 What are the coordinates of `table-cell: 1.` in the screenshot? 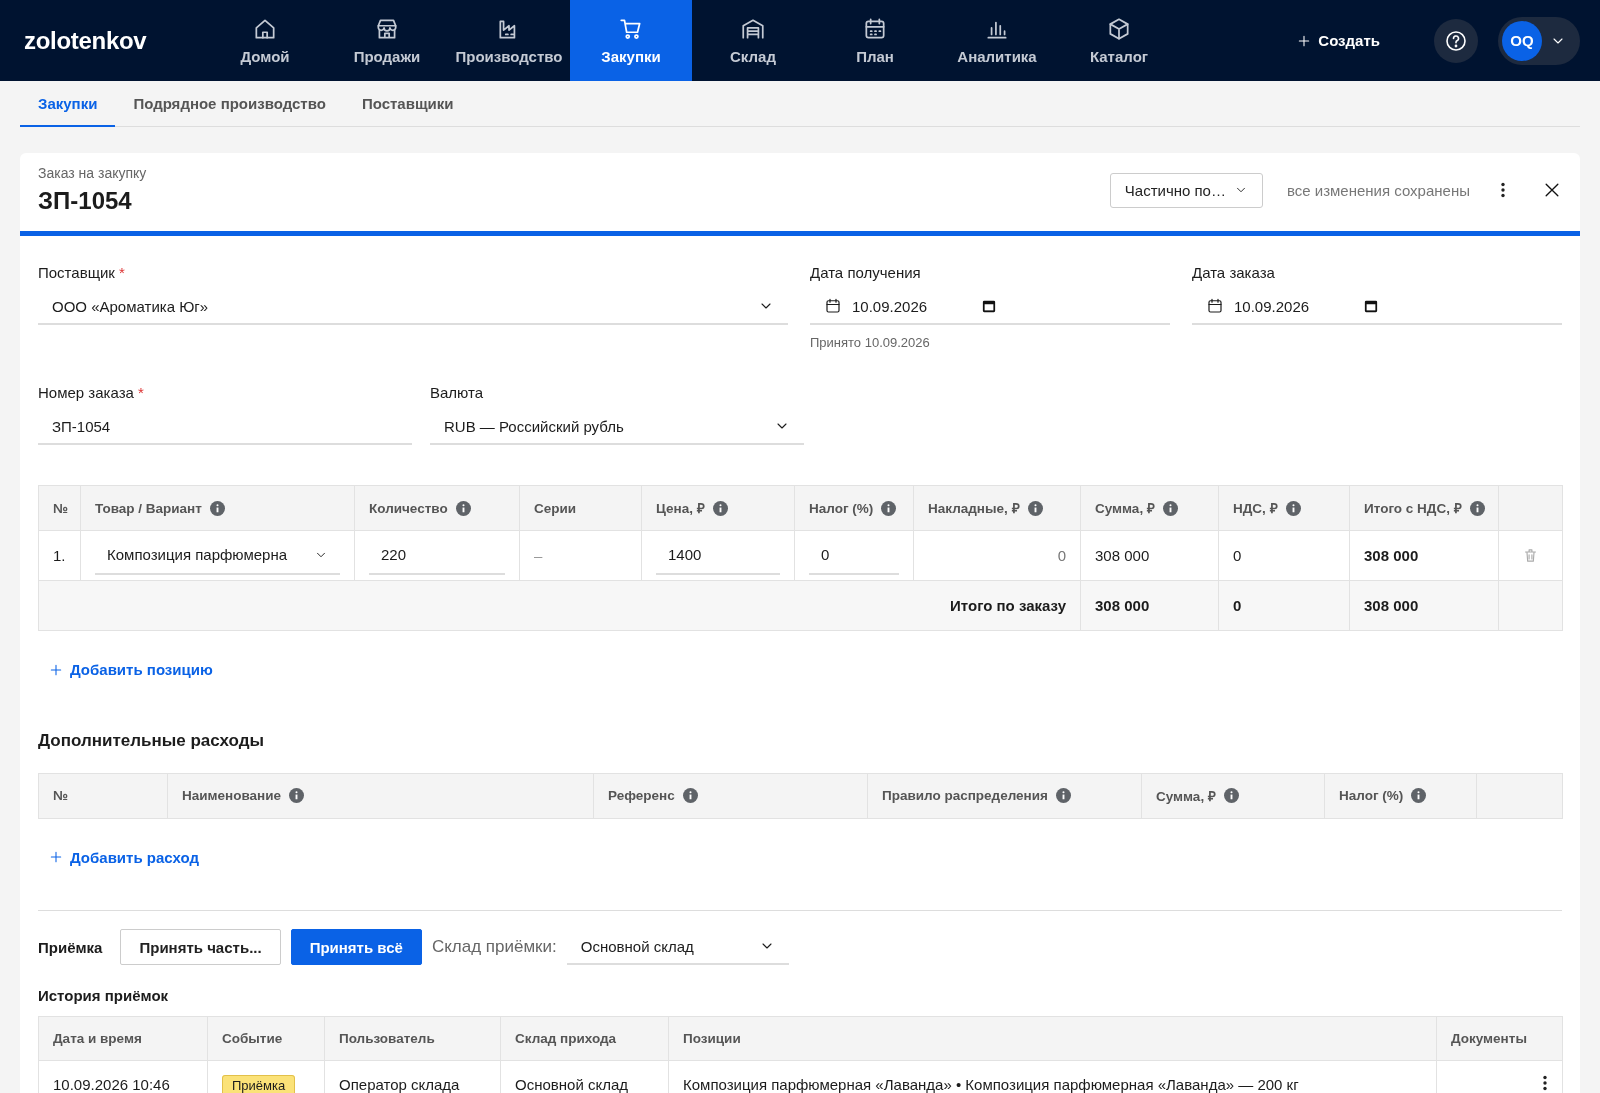 It's located at (59, 555).